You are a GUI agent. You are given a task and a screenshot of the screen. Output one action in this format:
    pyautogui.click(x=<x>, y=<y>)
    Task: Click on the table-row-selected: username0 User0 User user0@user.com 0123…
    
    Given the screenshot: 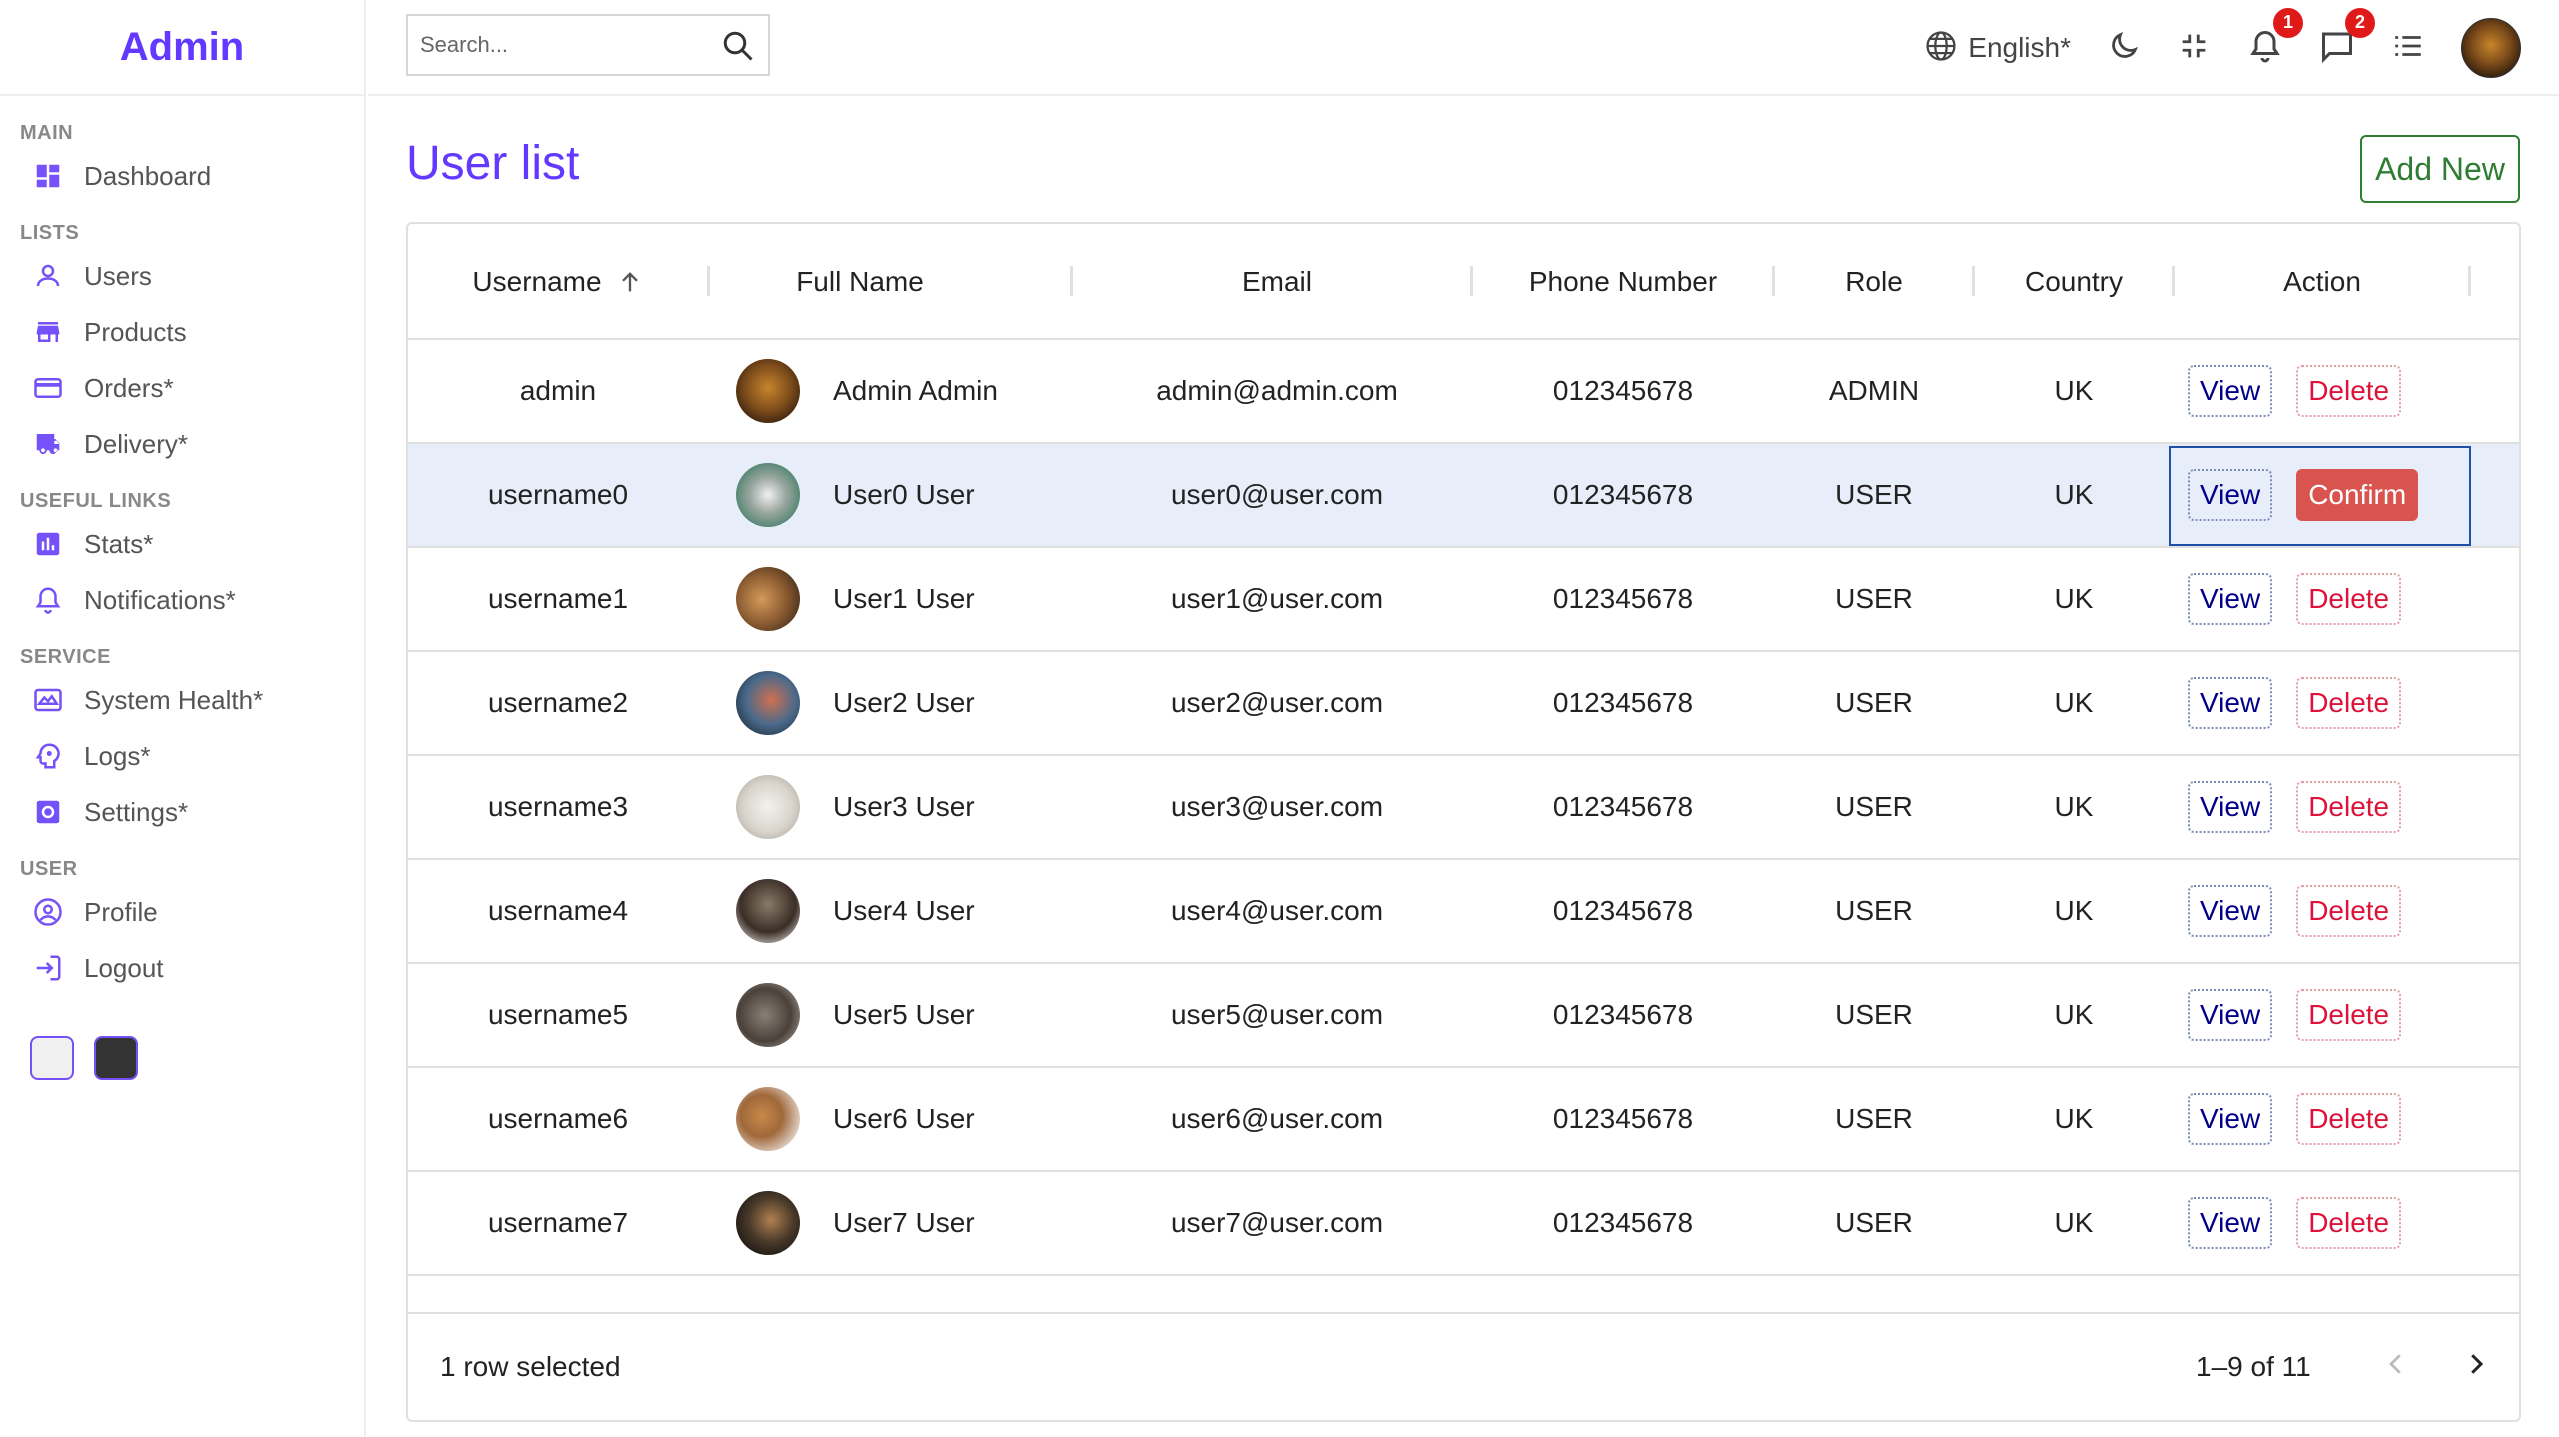 What is the action you would take?
    pyautogui.click(x=1463, y=496)
    